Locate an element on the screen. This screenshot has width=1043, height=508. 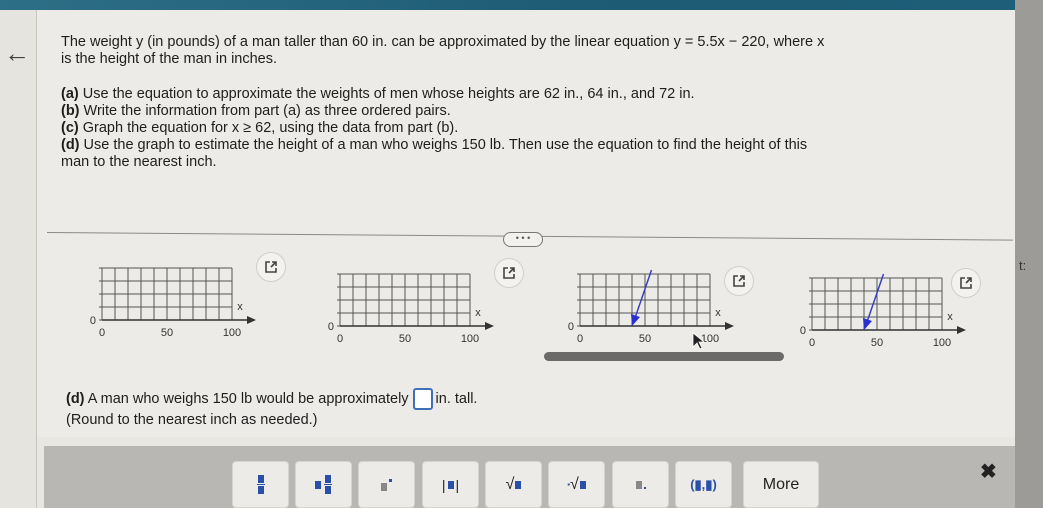
ordered-pair-button: (▮,▮) is located at coordinates (703, 484).